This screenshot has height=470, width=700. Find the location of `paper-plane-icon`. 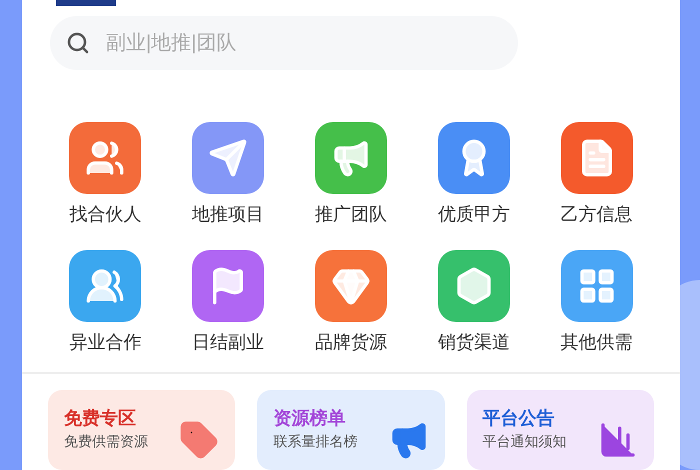

paper-plane-icon is located at coordinates (228, 158).